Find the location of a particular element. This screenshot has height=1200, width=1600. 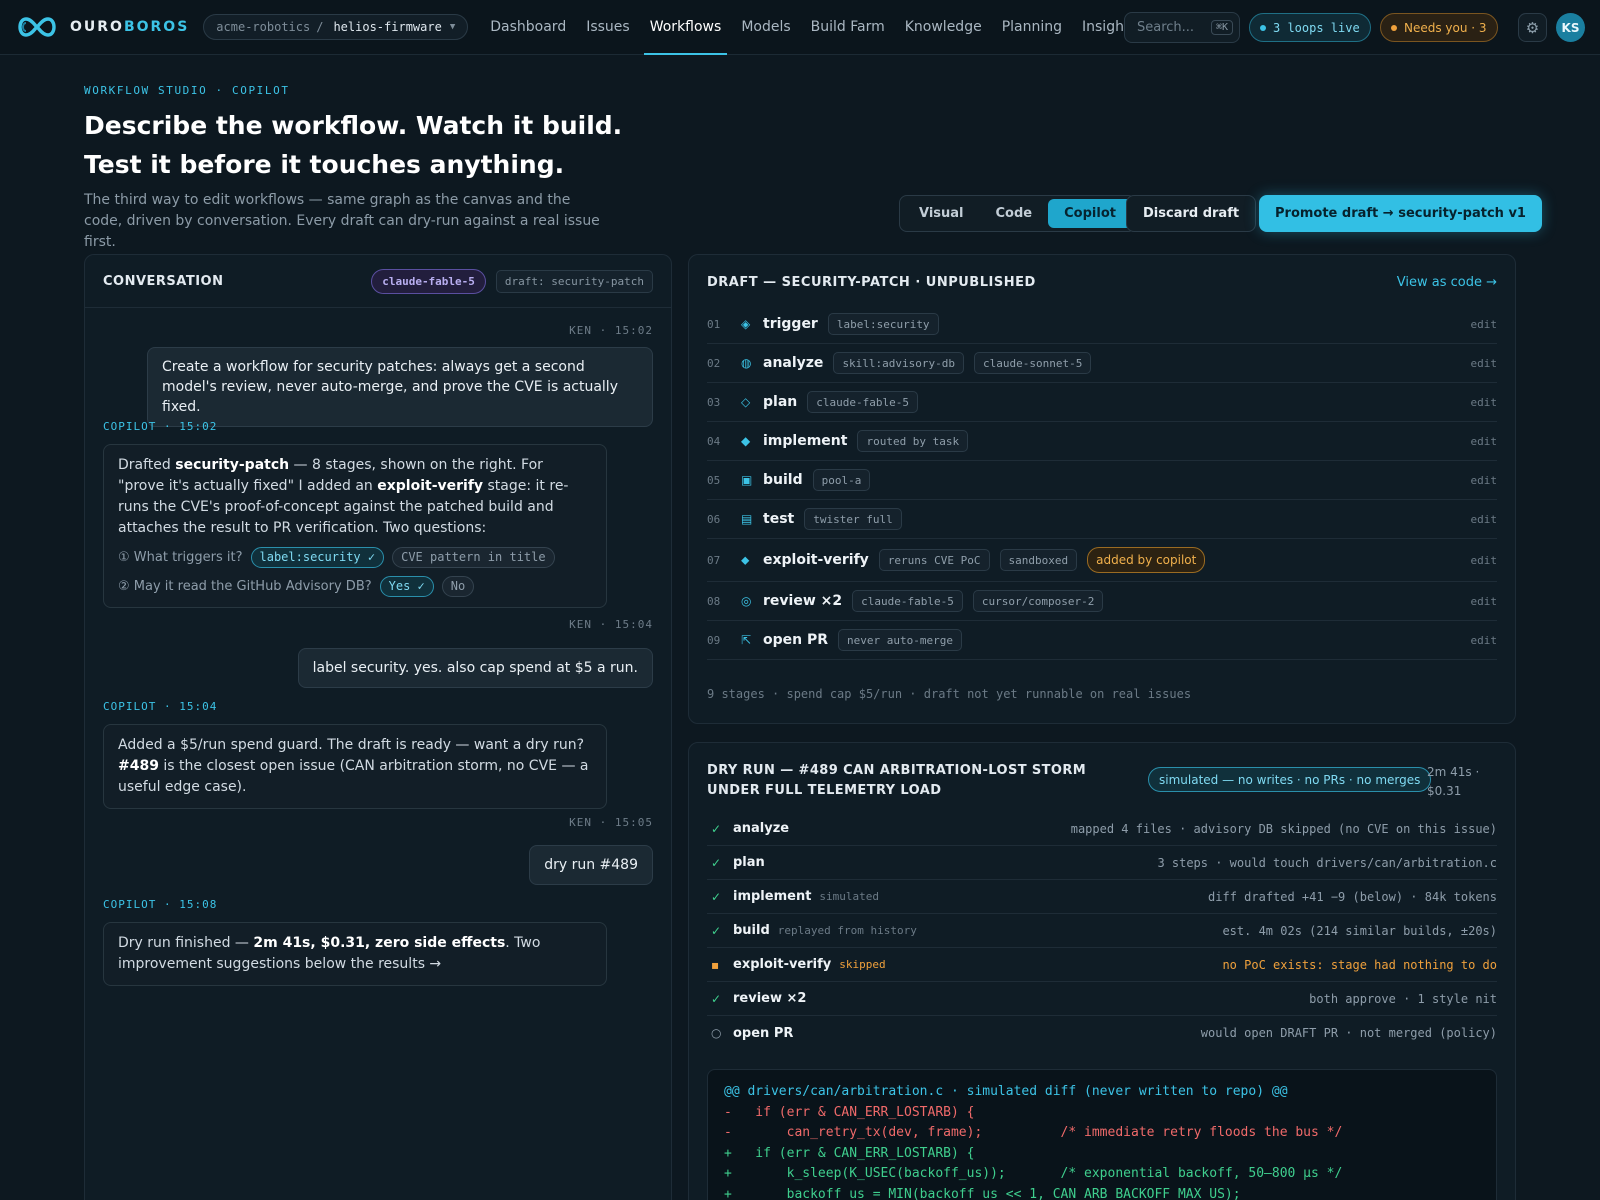

stage-number: 02 is located at coordinates (714, 363).